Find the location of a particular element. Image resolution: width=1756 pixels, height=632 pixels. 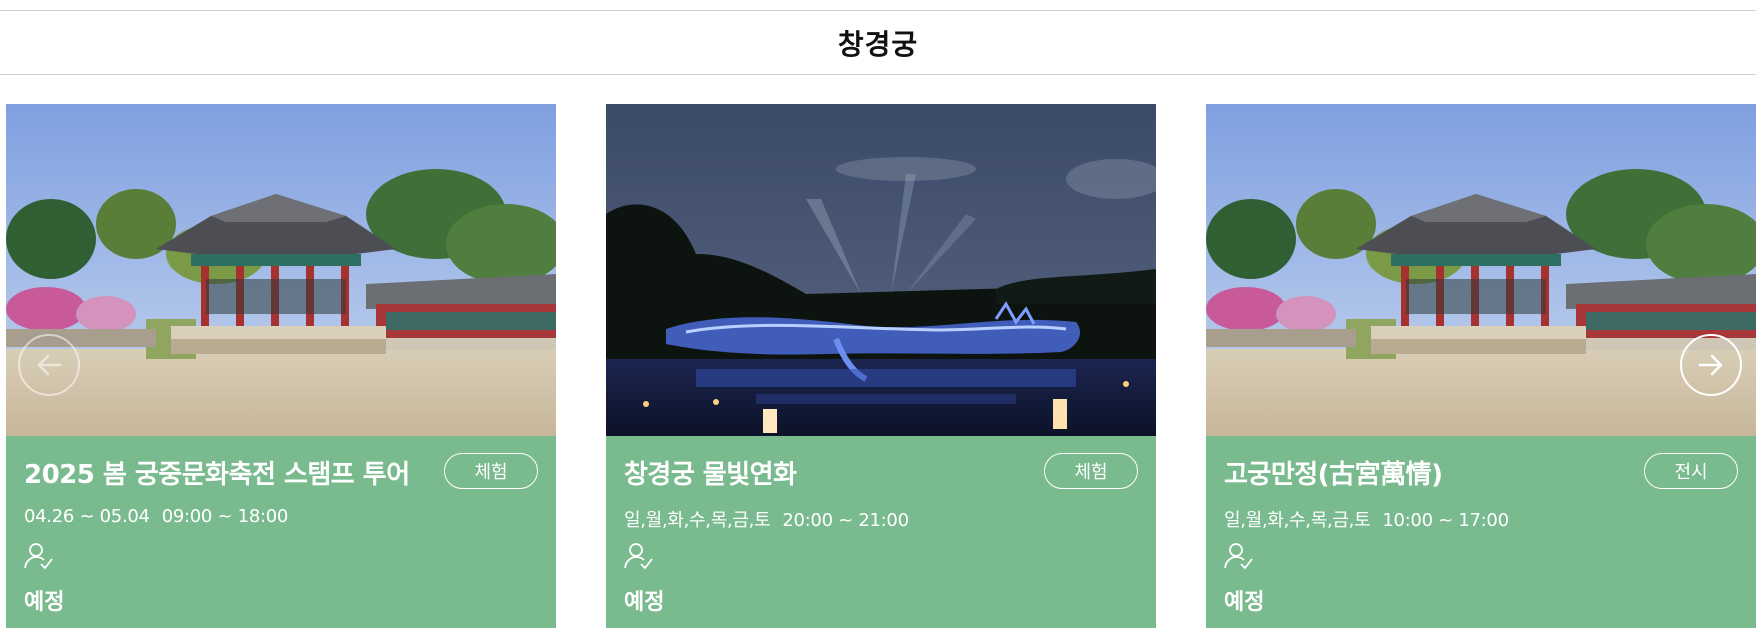

arrow-left-icon is located at coordinates (49, 365).